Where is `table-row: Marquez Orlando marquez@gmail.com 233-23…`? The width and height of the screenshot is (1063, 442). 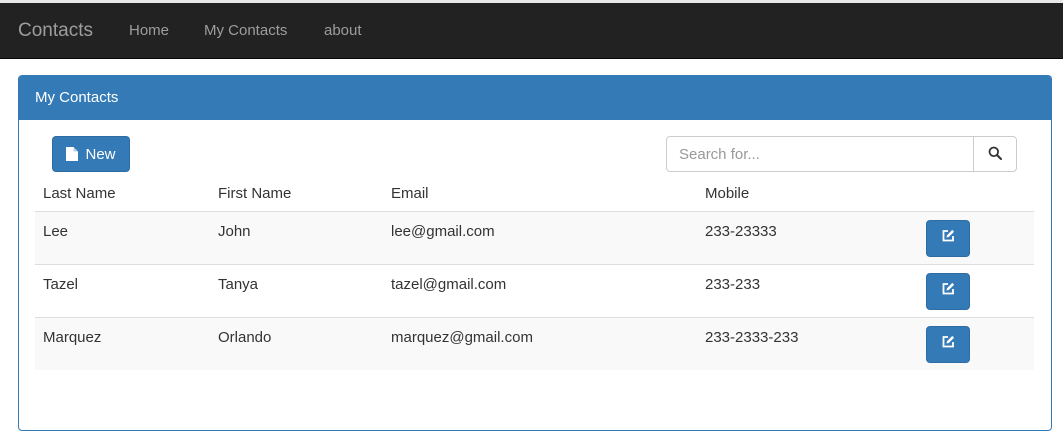 table-row: Marquez Orlando marquez@gmail.com 233-23… is located at coordinates (534, 343).